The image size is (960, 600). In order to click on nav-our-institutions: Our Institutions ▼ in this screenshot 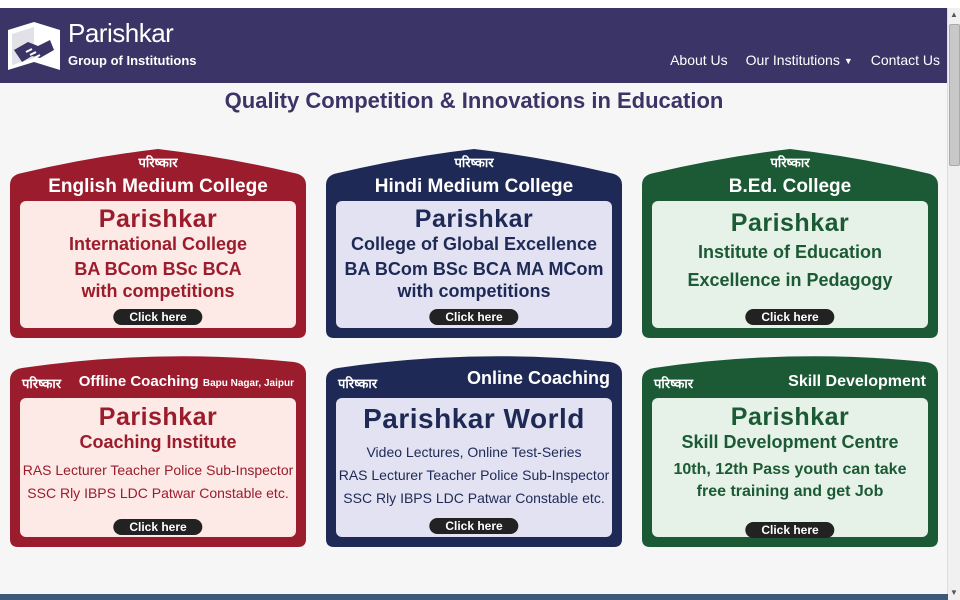, I will do `click(799, 60)`.